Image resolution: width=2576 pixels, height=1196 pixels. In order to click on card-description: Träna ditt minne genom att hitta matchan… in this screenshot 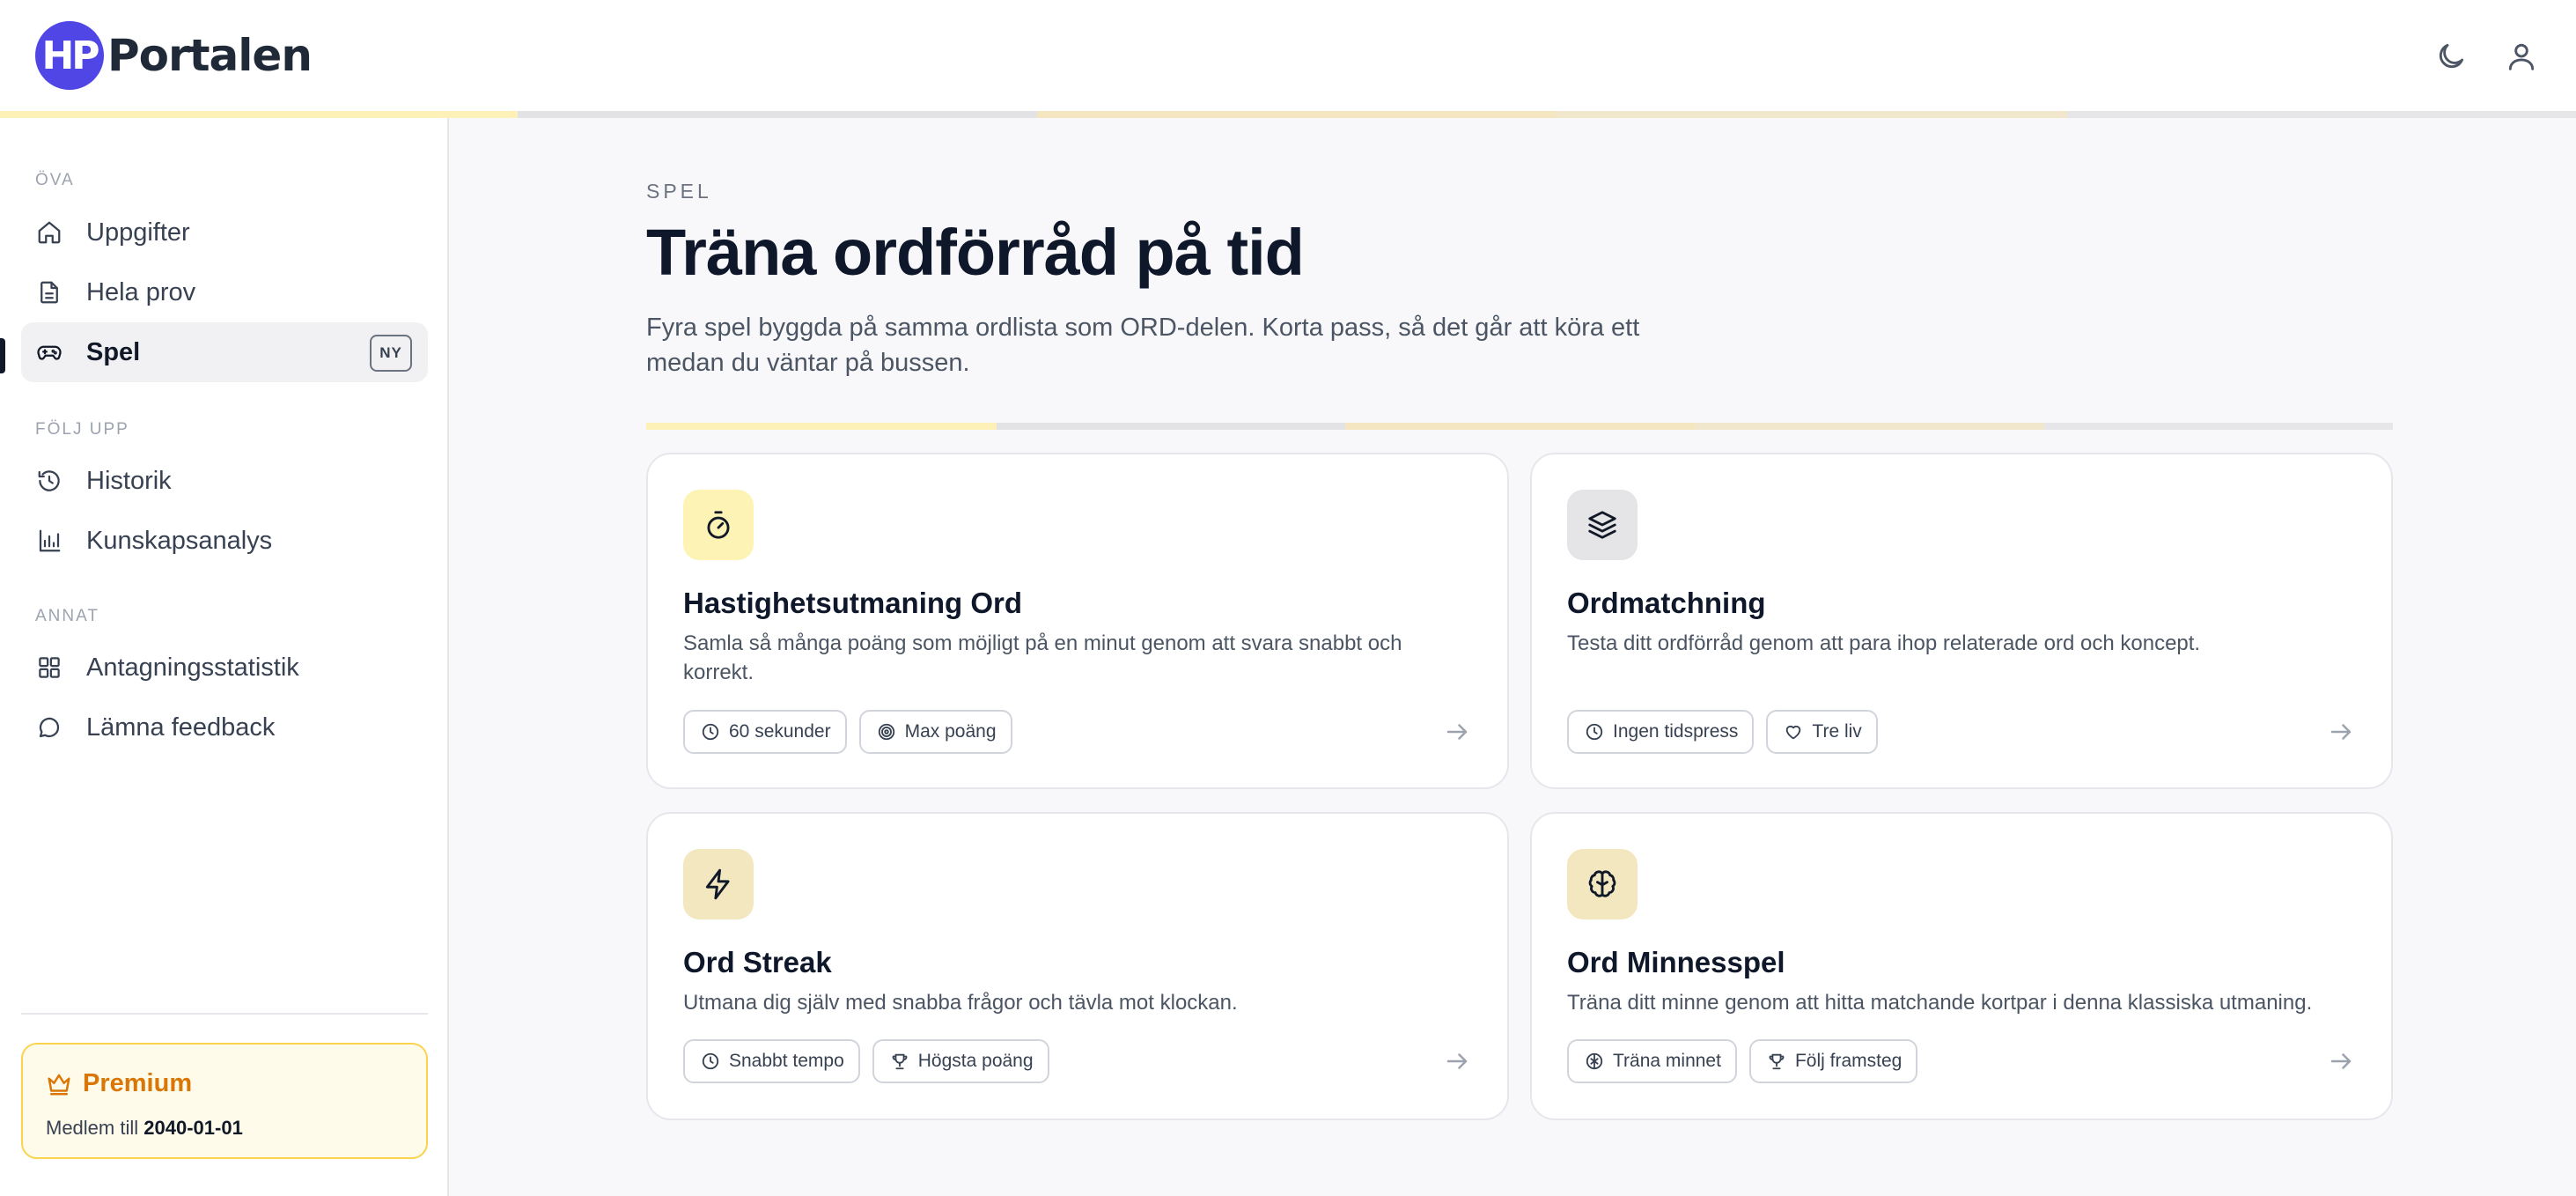, I will do `click(1940, 1003)`.